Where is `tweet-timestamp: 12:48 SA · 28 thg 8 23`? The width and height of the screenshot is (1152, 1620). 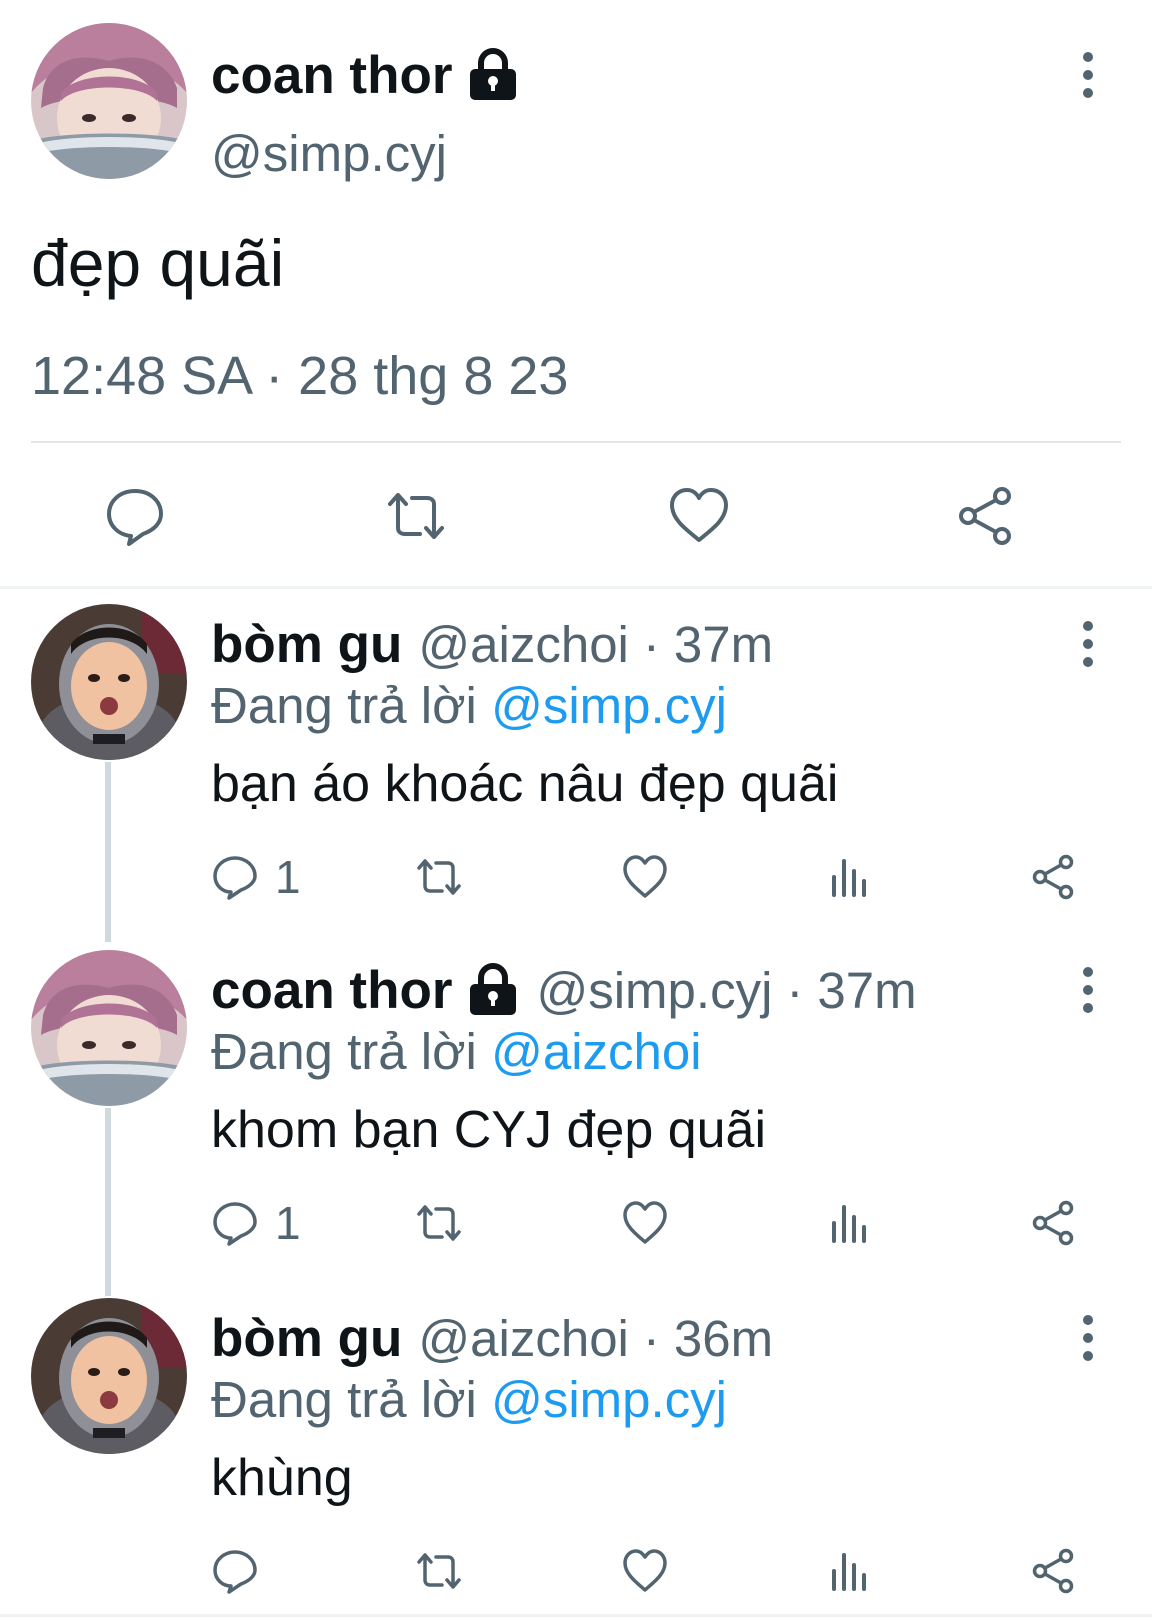 tweet-timestamp: 12:48 SA · 28 thg 8 23 is located at coordinates (299, 376).